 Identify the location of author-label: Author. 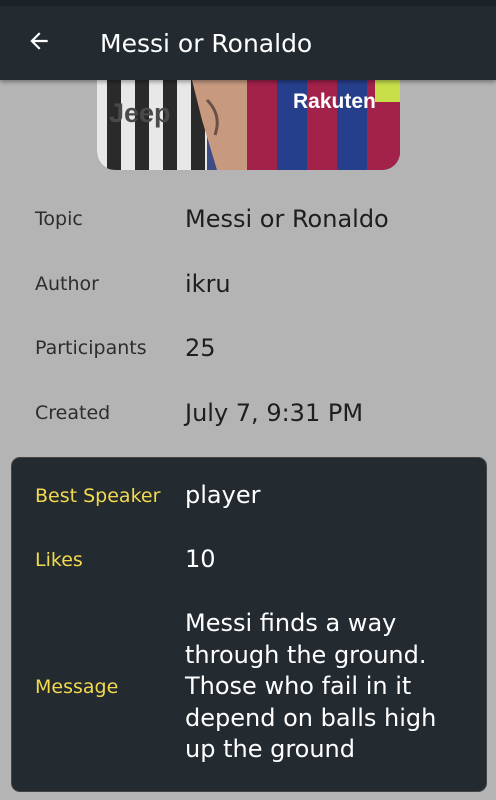
(67, 284).